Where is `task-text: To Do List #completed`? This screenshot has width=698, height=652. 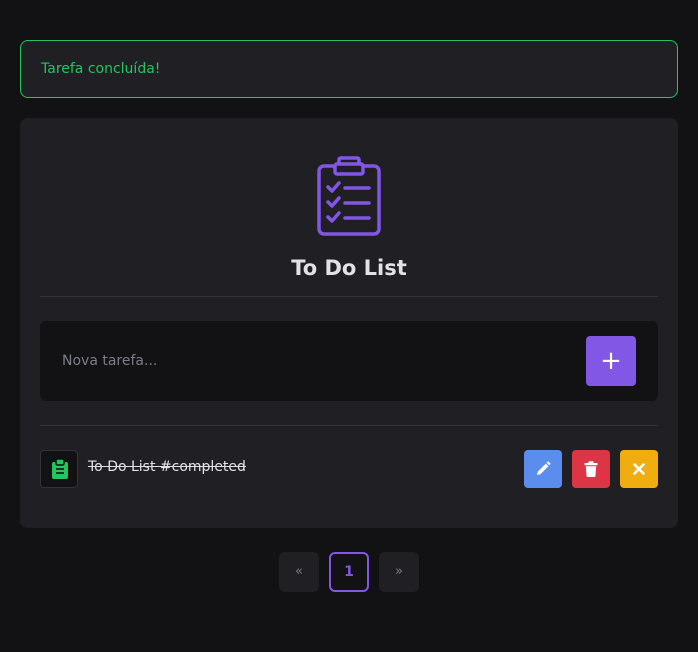
task-text: To Do List #completed is located at coordinates (167, 467).